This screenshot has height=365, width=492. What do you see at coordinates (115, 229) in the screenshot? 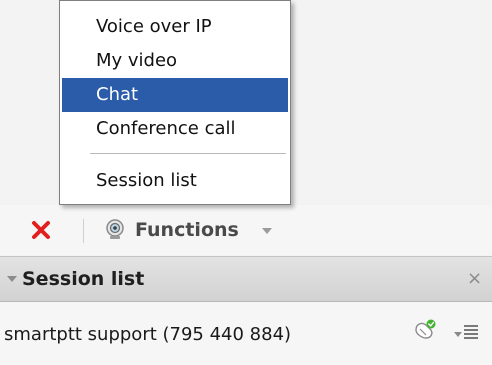
I see `webcam-icon` at bounding box center [115, 229].